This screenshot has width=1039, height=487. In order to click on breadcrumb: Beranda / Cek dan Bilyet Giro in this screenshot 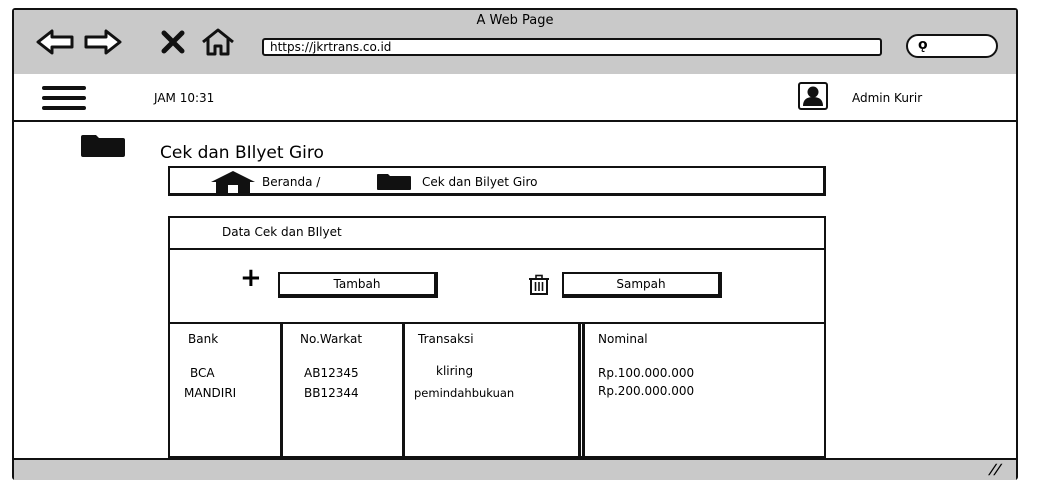, I will do `click(497, 181)`.